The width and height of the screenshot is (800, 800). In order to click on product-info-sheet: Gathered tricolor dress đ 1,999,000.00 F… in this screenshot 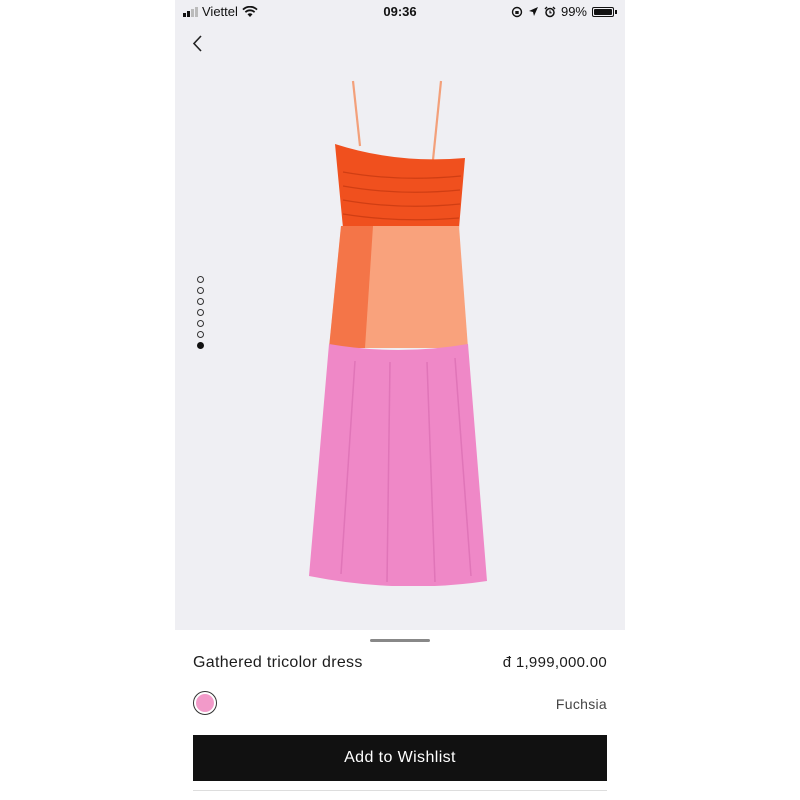, I will do `click(400, 715)`.